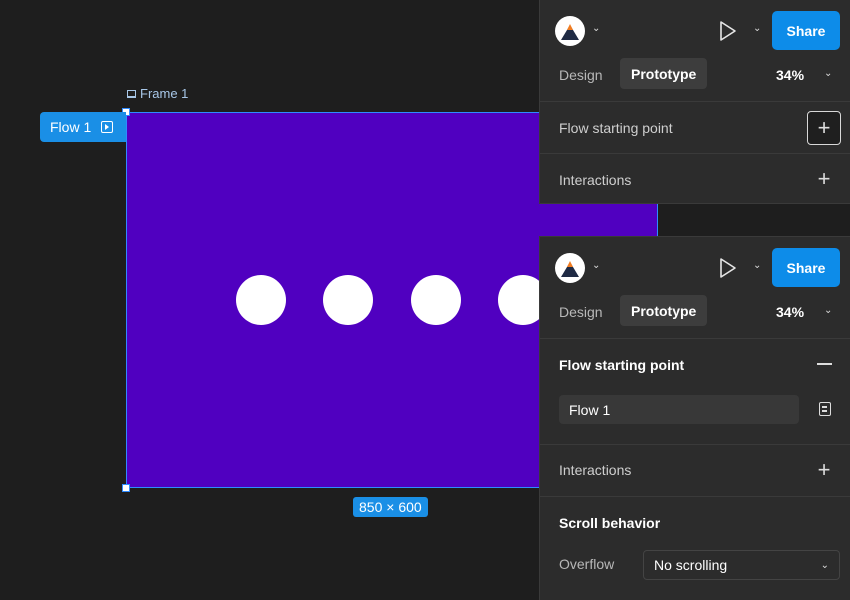 Image resolution: width=850 pixels, height=600 pixels. Describe the element at coordinates (691, 565) in the screenshot. I see `overflow-select-value: No scrolling` at that location.